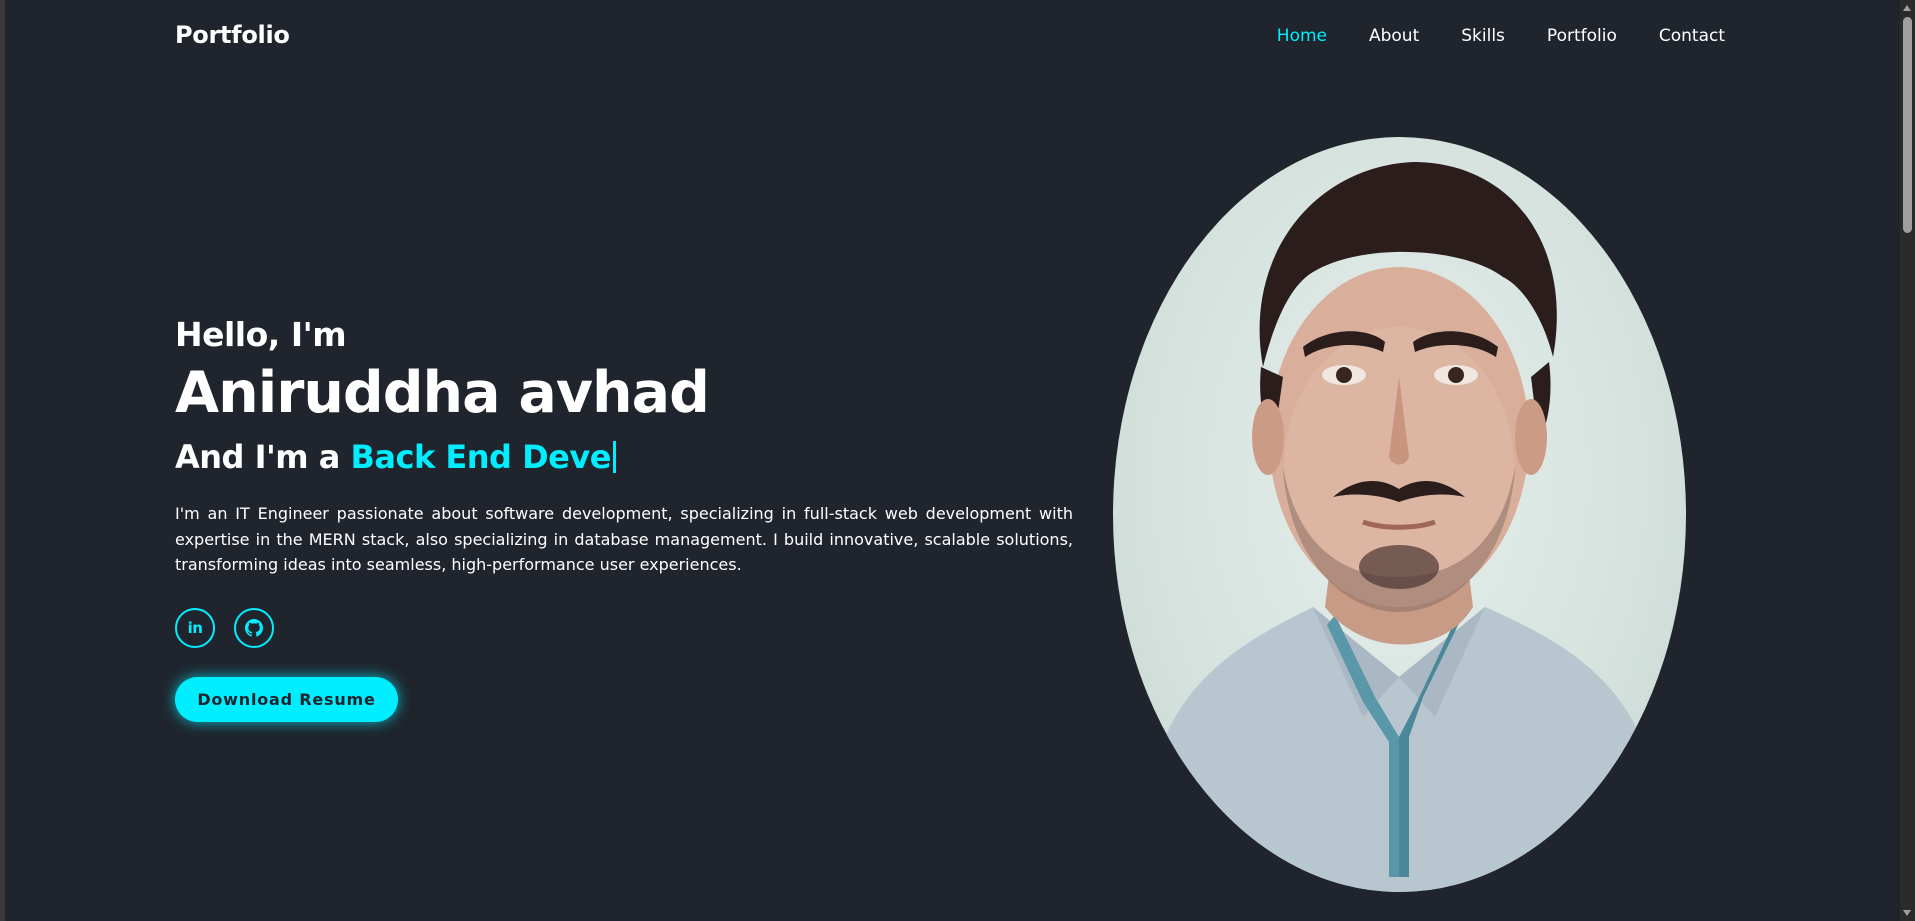 This screenshot has height=921, width=1915. What do you see at coordinates (1692, 36) in the screenshot?
I see `nav-contact: Contact` at bounding box center [1692, 36].